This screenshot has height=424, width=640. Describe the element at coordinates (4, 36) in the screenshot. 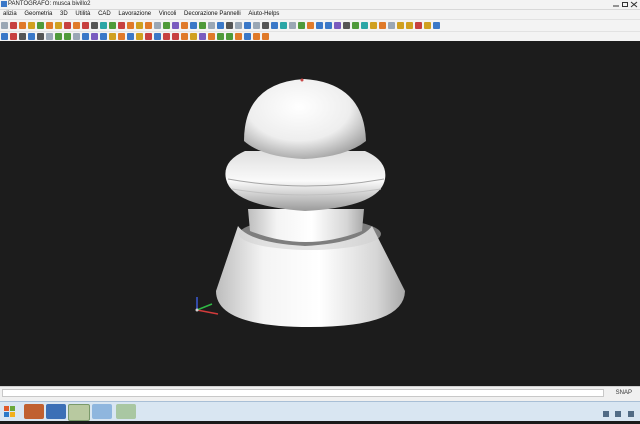

I see `tool-icon` at that location.